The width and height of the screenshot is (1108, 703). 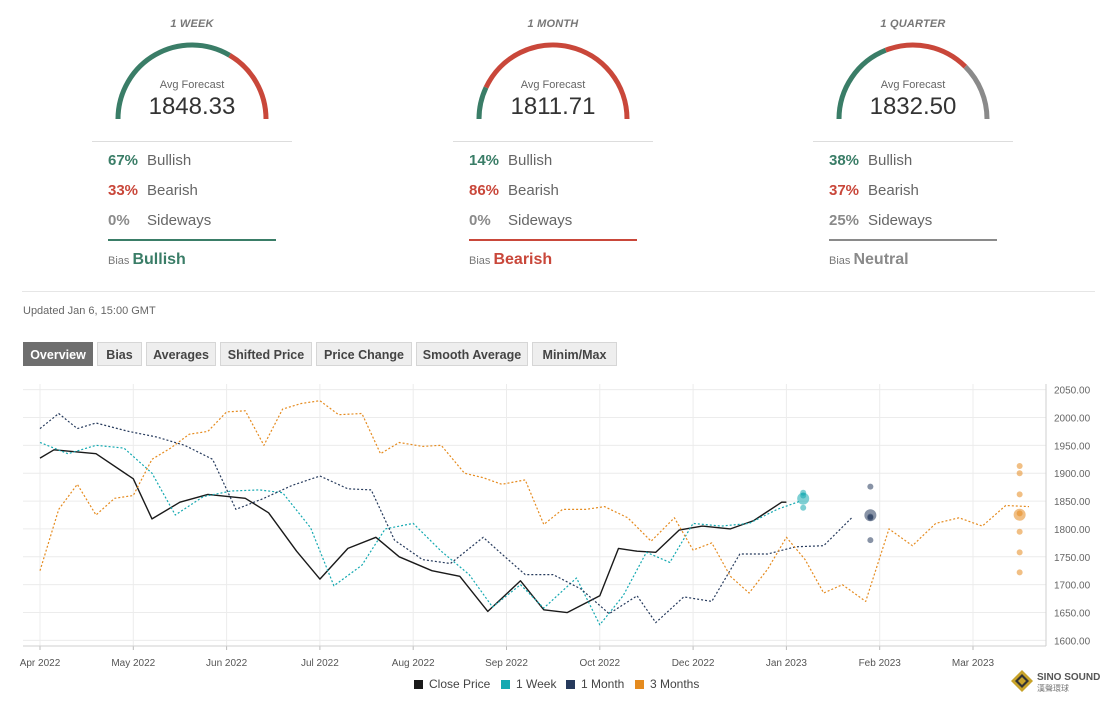 What do you see at coordinates (913, 24) in the screenshot?
I see `panel-title: 1 QUARTER` at bounding box center [913, 24].